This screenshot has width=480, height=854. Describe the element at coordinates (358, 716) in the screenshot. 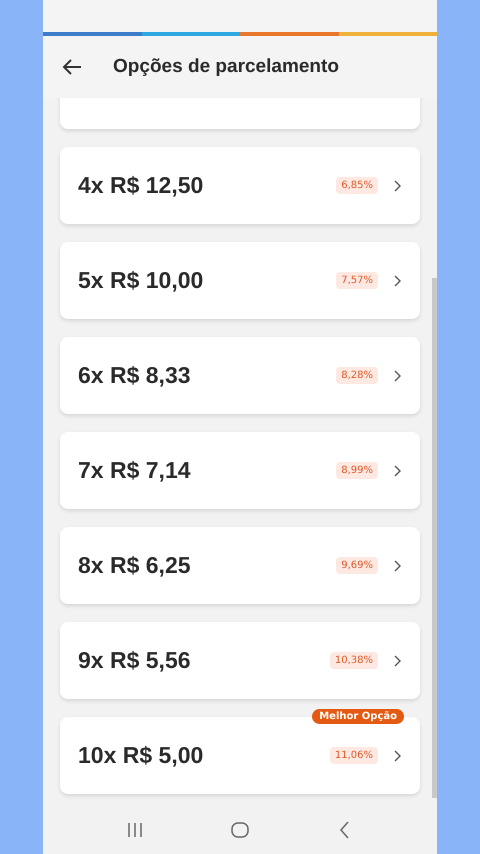

I see `best-option-badge: Melhor Opção` at that location.